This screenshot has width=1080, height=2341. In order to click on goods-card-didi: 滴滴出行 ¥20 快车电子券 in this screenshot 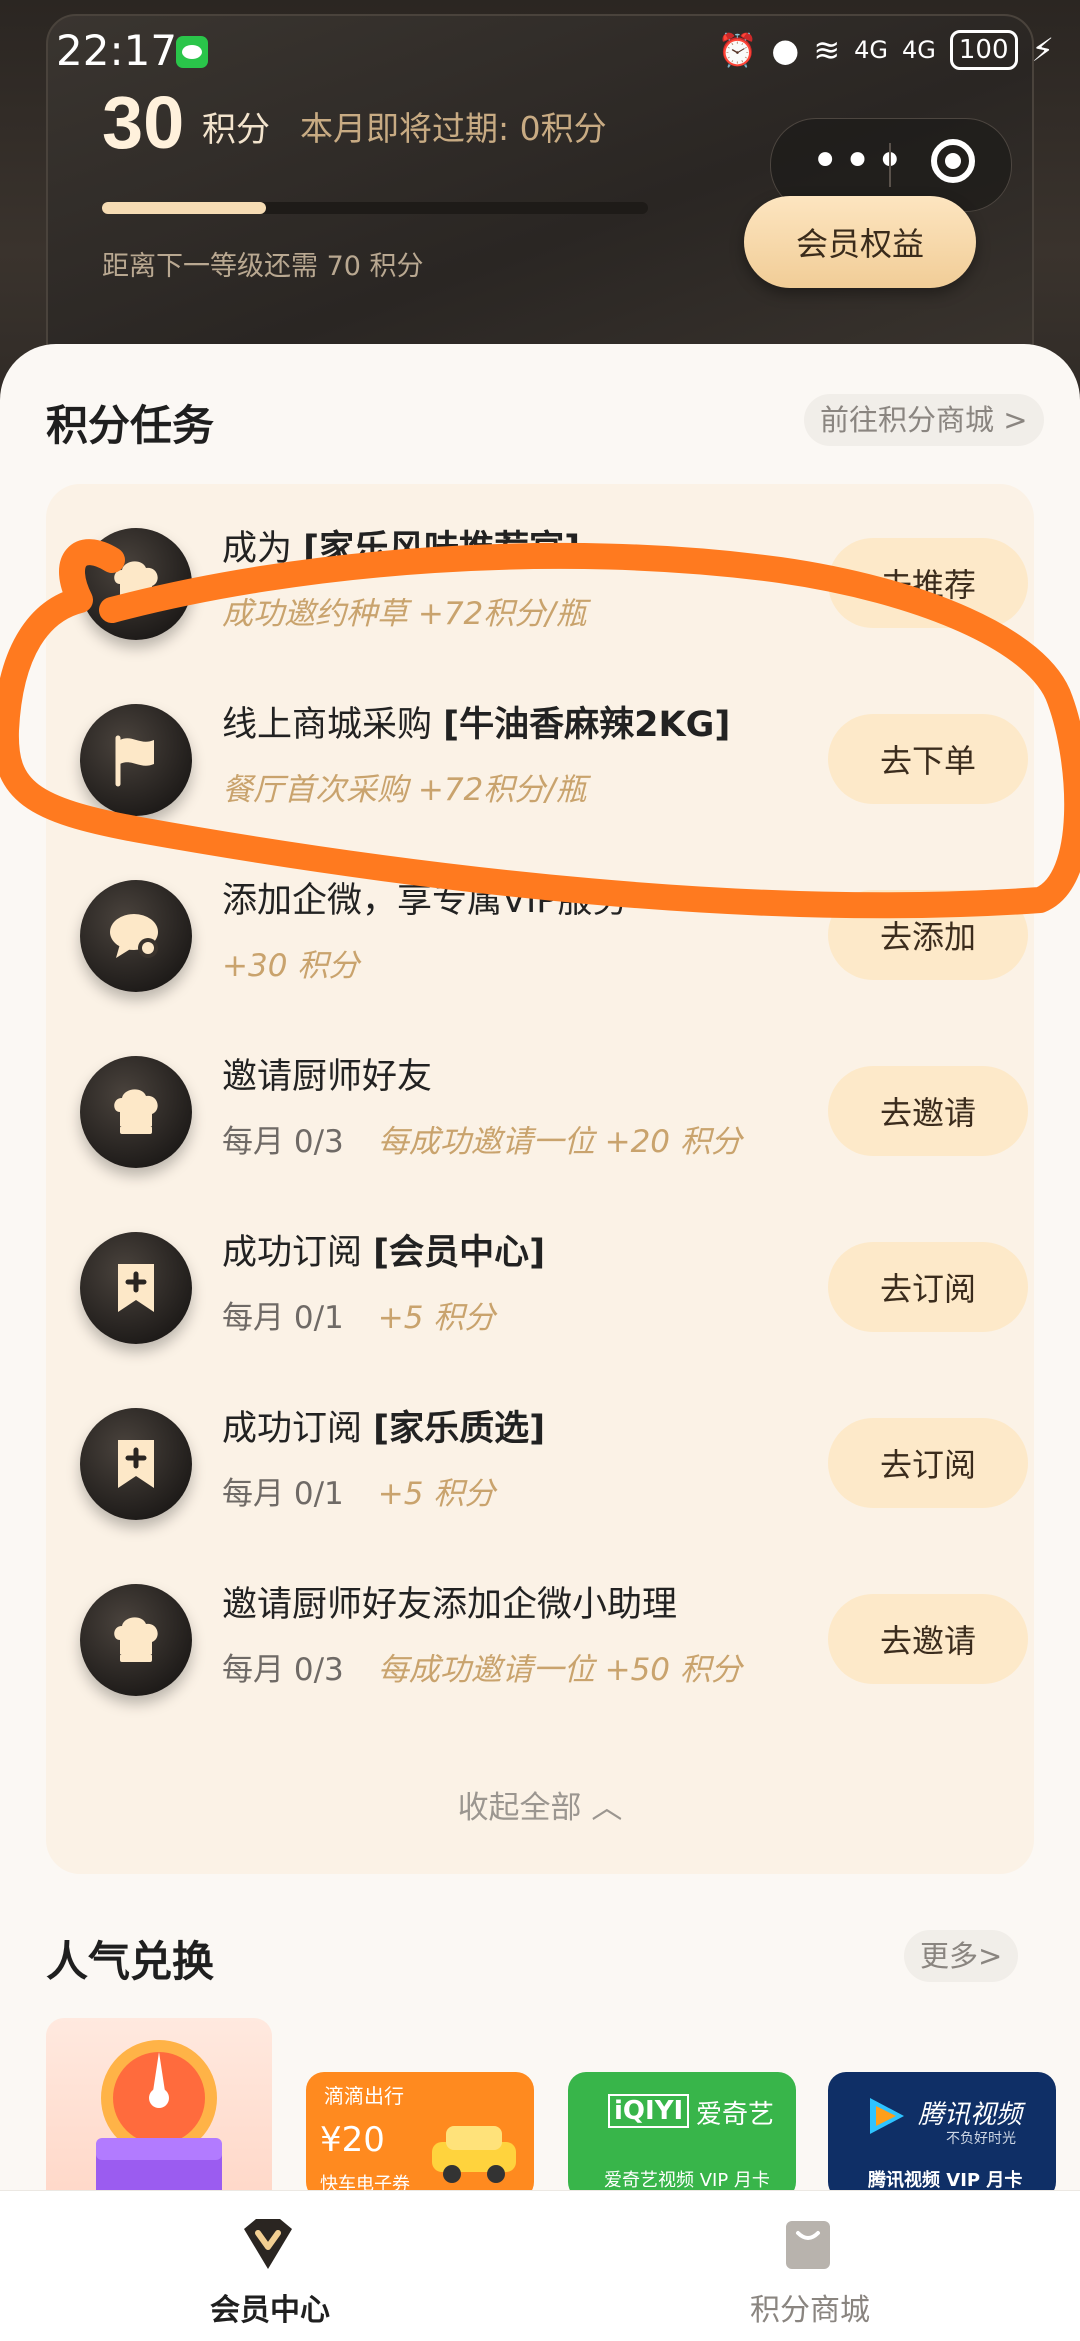, I will do `click(420, 2136)`.